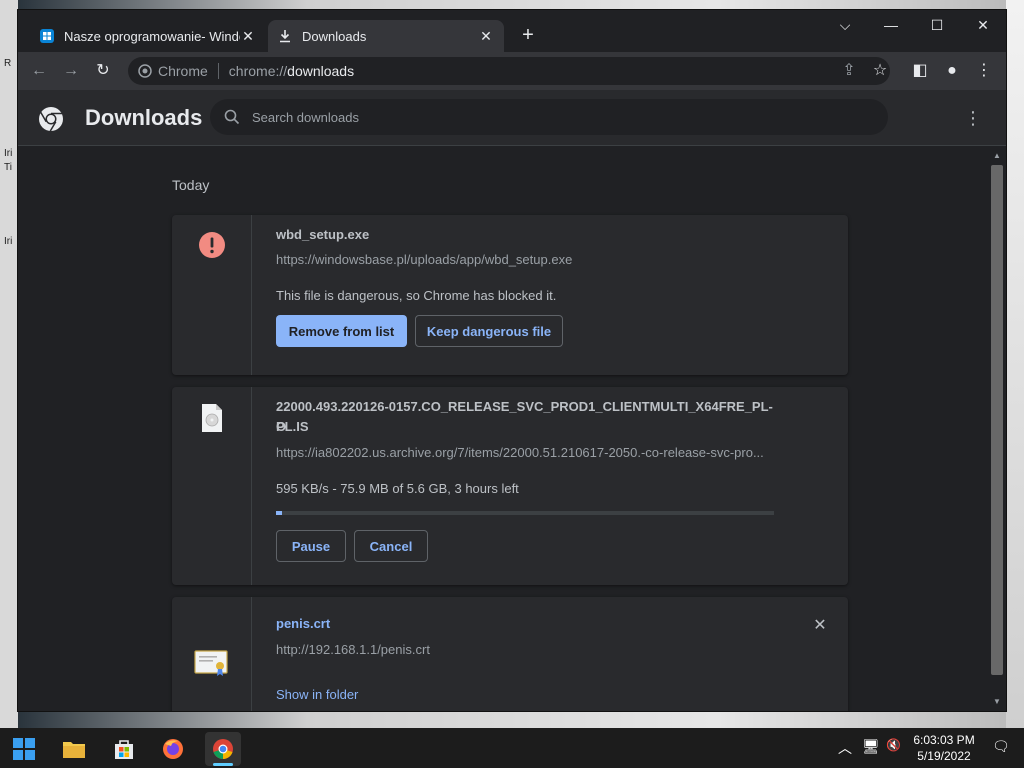 The width and height of the screenshot is (1024, 768). I want to click on desktop-fragment: Ti, so click(8, 167).